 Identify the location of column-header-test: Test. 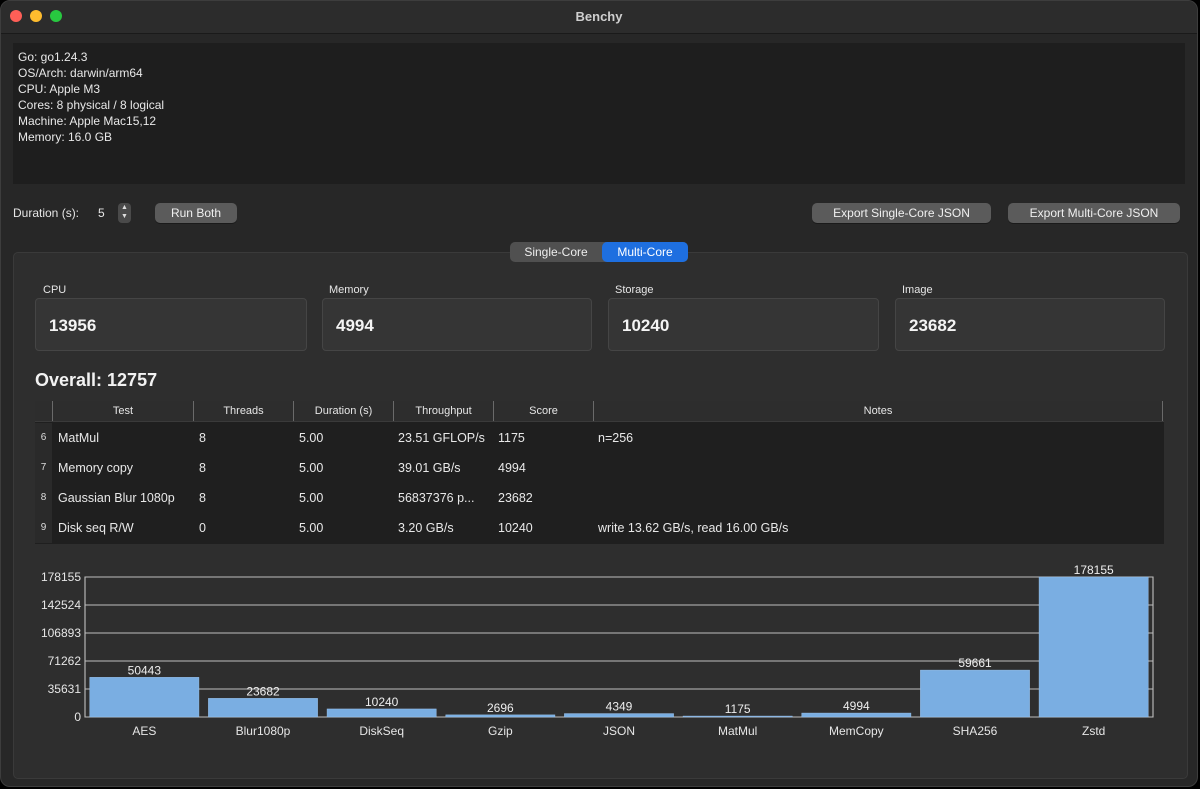
(122, 411).